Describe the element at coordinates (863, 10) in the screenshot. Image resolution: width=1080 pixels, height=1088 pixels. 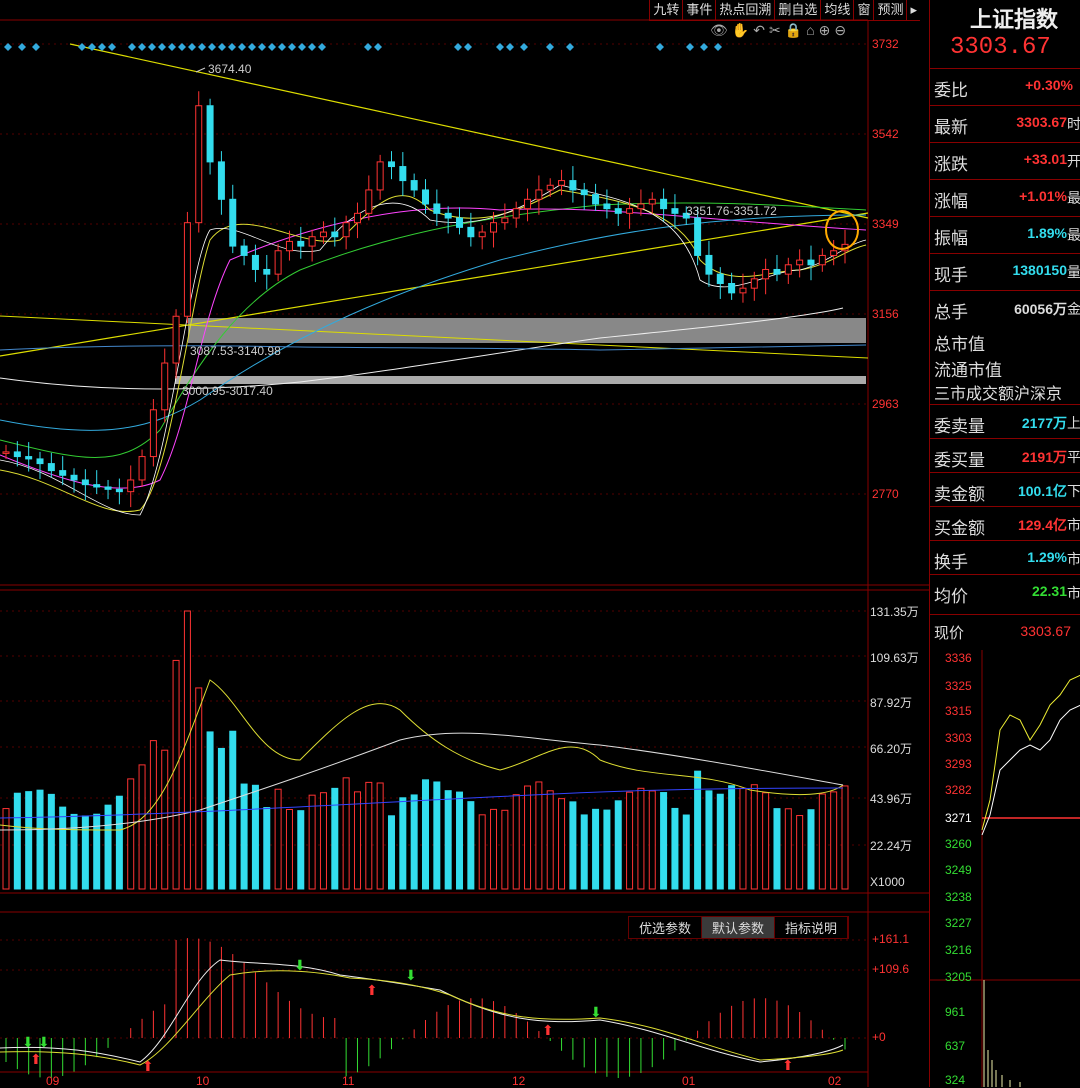
I see `toolbar-window: 窗` at that location.